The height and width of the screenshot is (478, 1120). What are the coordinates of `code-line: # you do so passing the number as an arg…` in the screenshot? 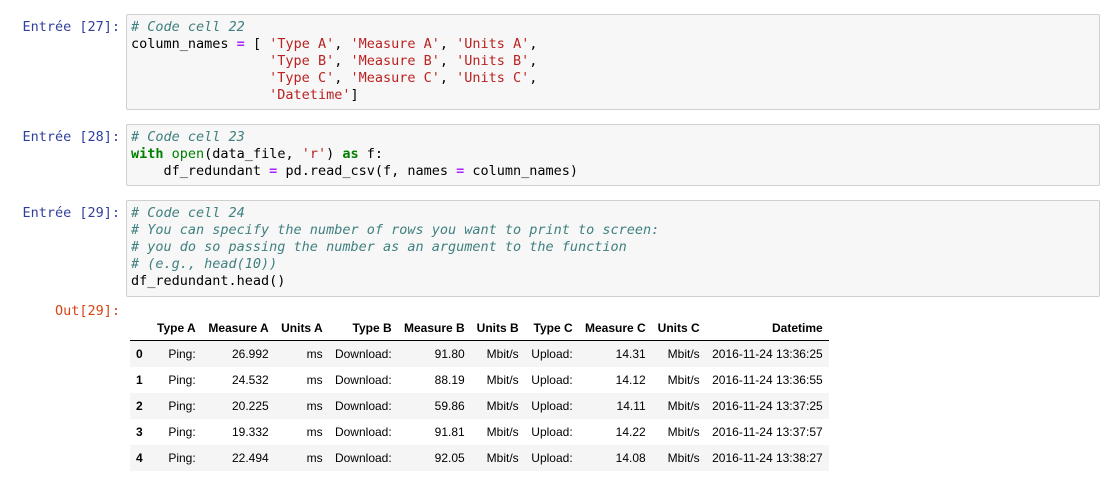 It's located at (613, 247).